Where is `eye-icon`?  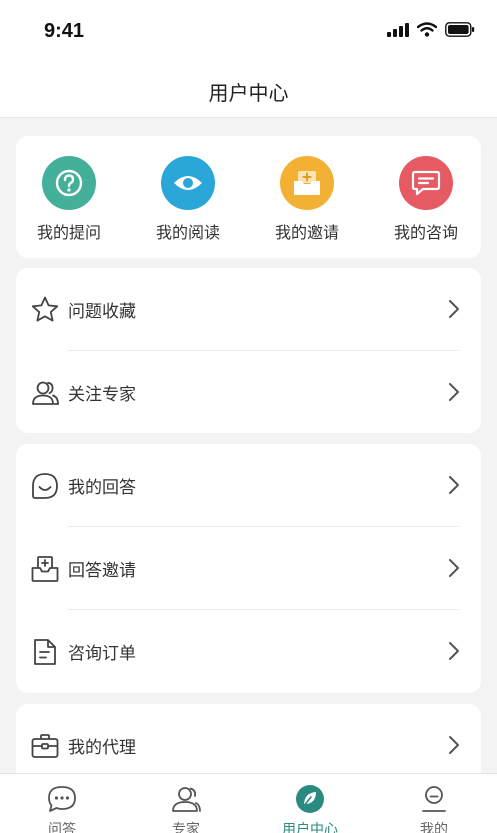
eye-icon is located at coordinates (188, 183).